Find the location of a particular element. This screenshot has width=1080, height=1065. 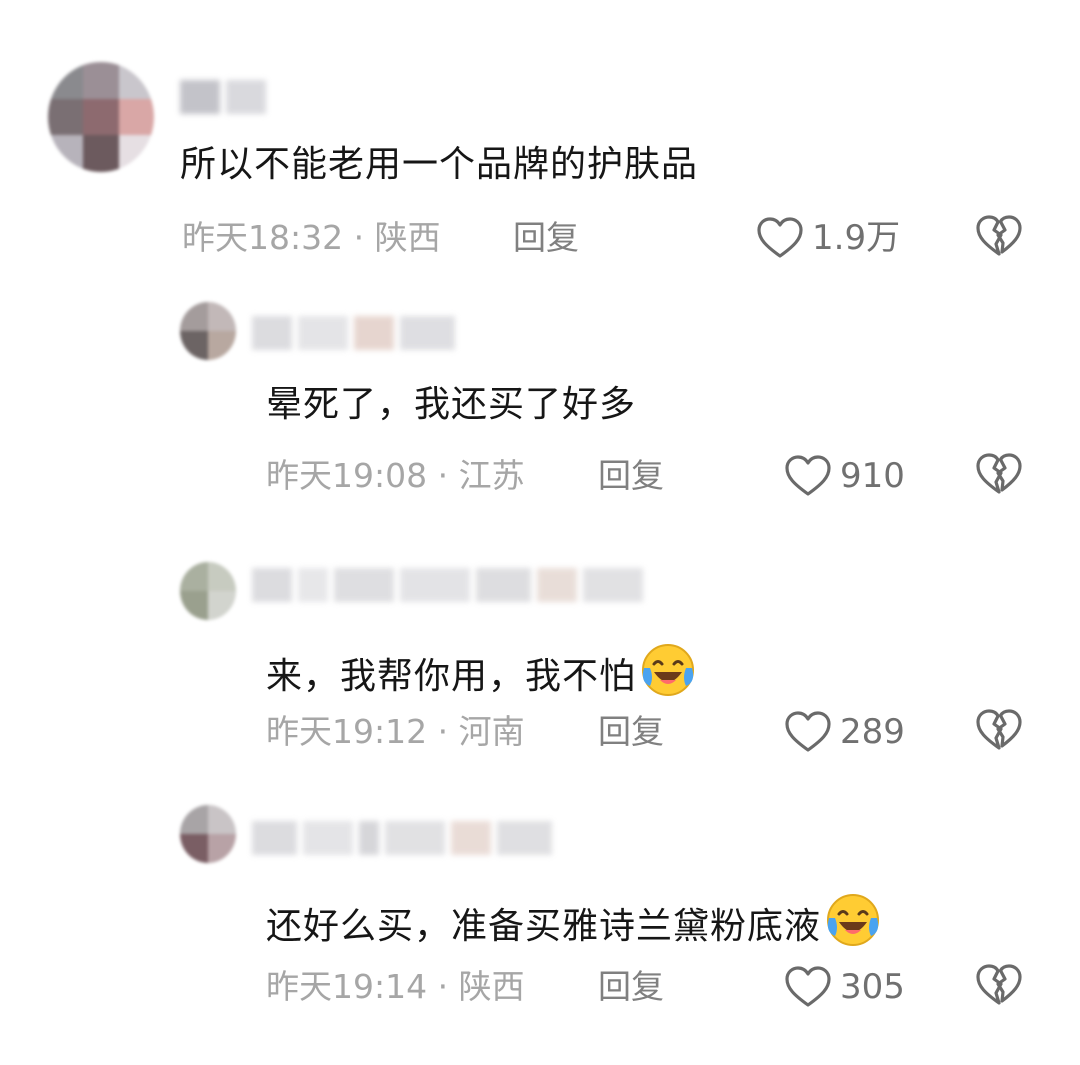

comment-time: 昨天19:08 is located at coordinates (347, 475).